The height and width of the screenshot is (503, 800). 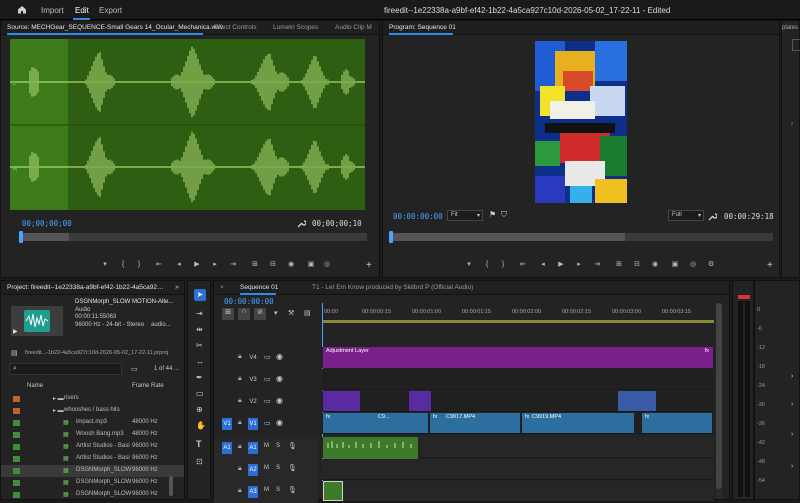 I want to click on list-item: ▦ impact.mp3 48000 Hz, so click(x=92, y=423).